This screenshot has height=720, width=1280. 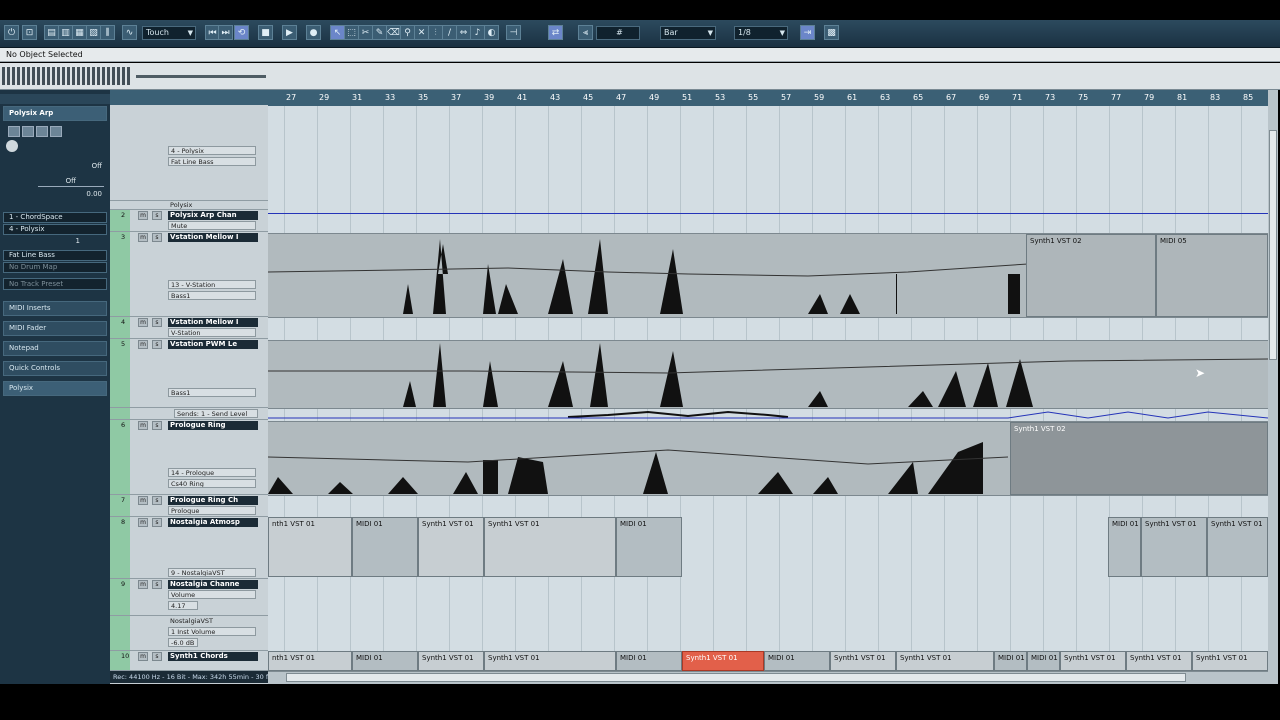 What do you see at coordinates (585, 32) in the screenshot?
I see `grid-snap-icon: ⫷` at bounding box center [585, 32].